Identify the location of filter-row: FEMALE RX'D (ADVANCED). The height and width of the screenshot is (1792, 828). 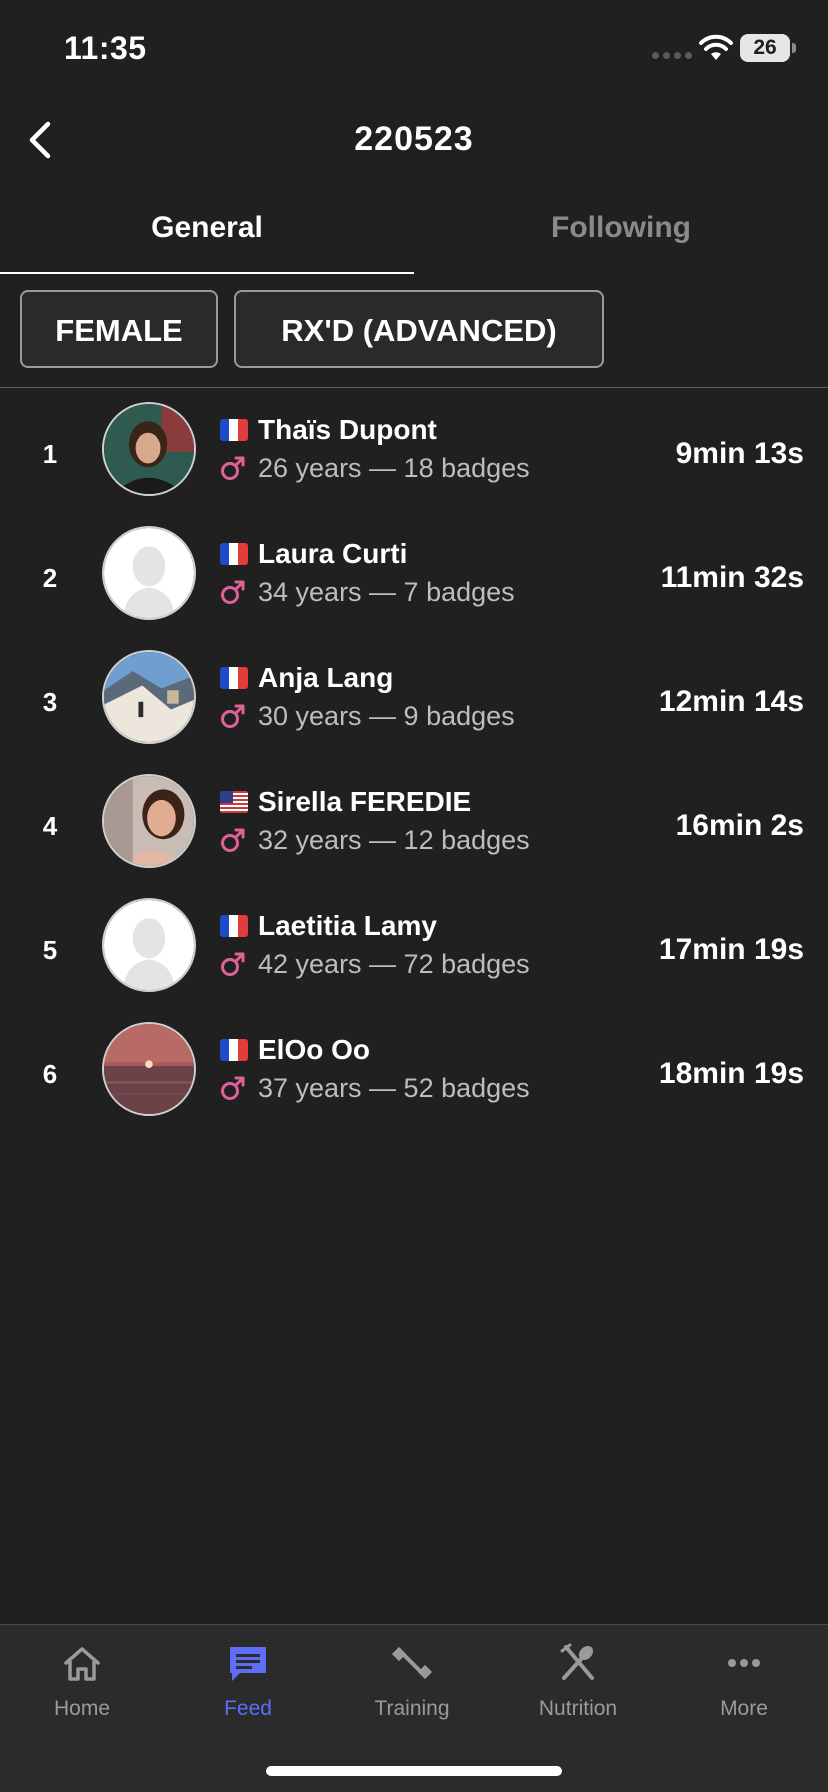
(414, 331).